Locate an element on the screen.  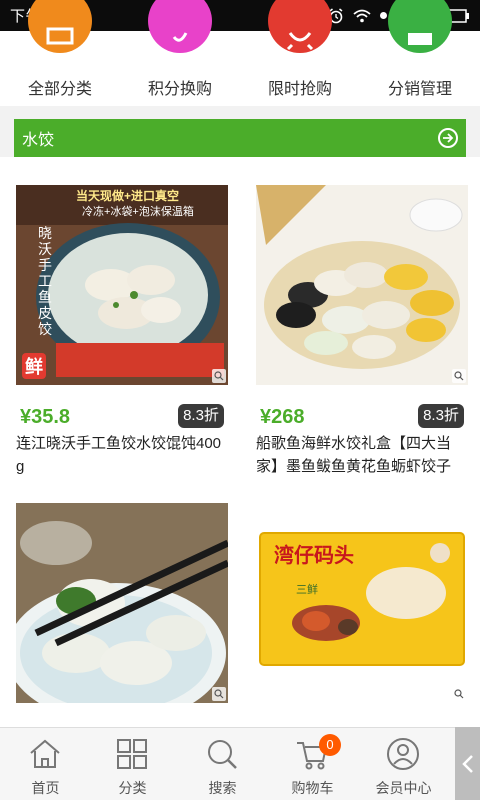
category-flash-sale: 限时抢购 is located at coordinates (300, 53).